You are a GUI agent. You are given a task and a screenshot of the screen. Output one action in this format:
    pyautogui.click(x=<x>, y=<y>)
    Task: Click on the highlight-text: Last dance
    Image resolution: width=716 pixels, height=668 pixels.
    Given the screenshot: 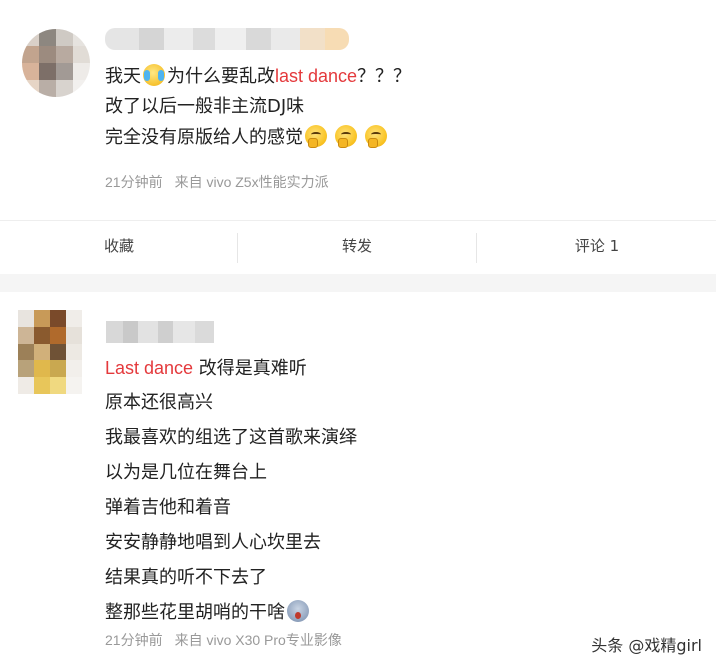 What is the action you would take?
    pyautogui.click(x=149, y=368)
    